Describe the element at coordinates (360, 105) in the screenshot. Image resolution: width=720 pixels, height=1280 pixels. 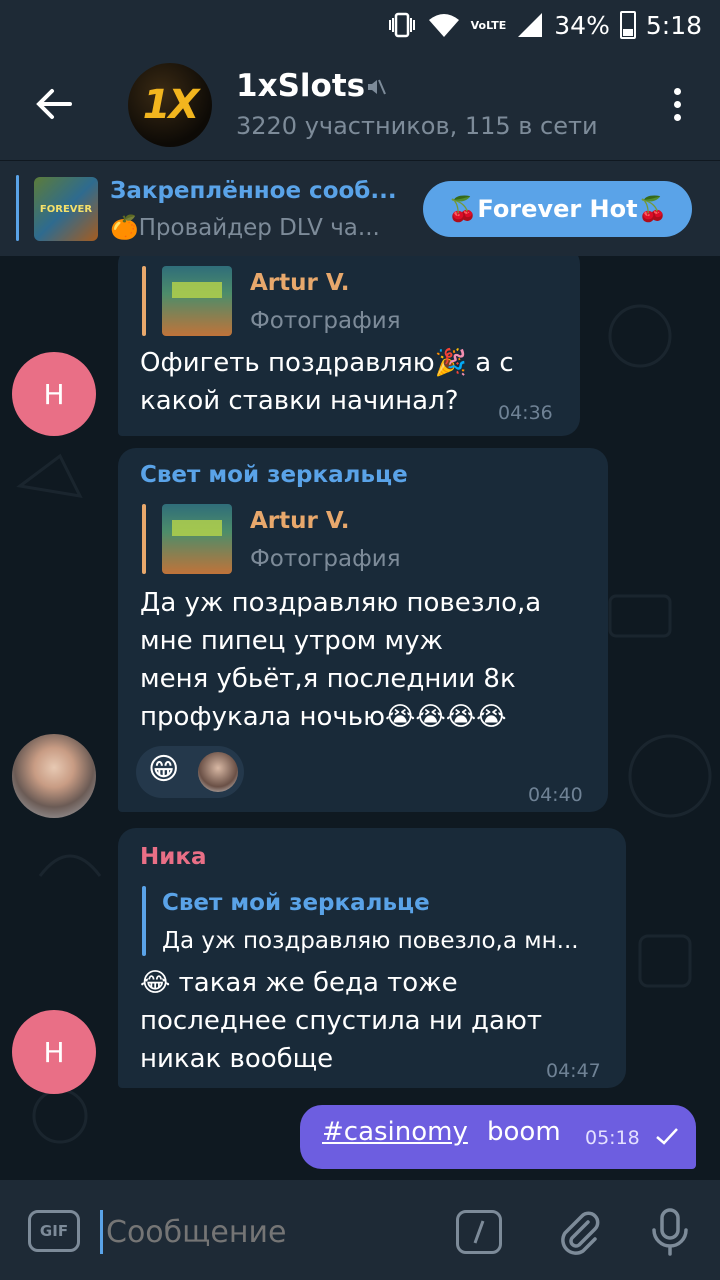
I see `chat-header: 1X 1xSlots 3220 участников, 115 в сети` at that location.